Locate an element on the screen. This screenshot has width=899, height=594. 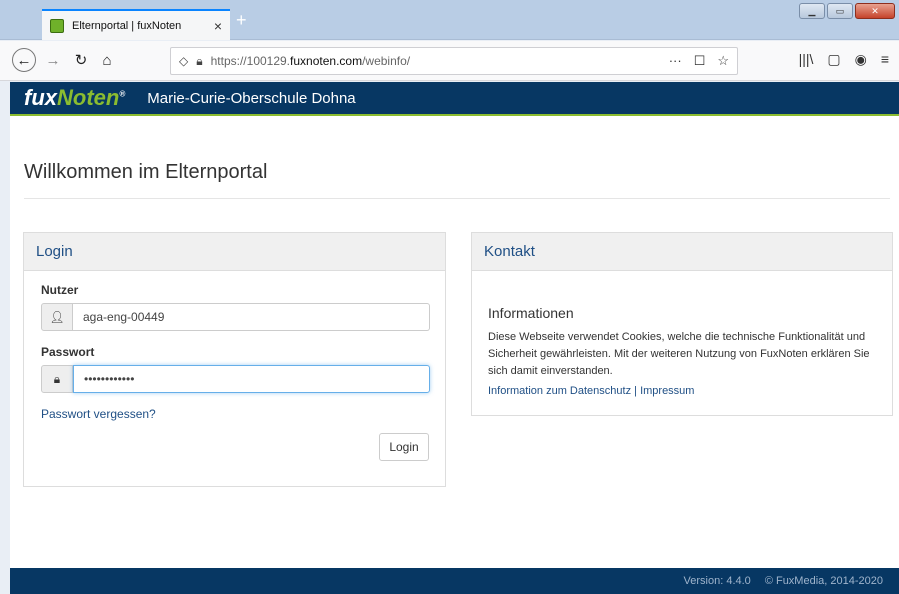
kontakt-heading: Kontakt is located at coordinates (682, 252).